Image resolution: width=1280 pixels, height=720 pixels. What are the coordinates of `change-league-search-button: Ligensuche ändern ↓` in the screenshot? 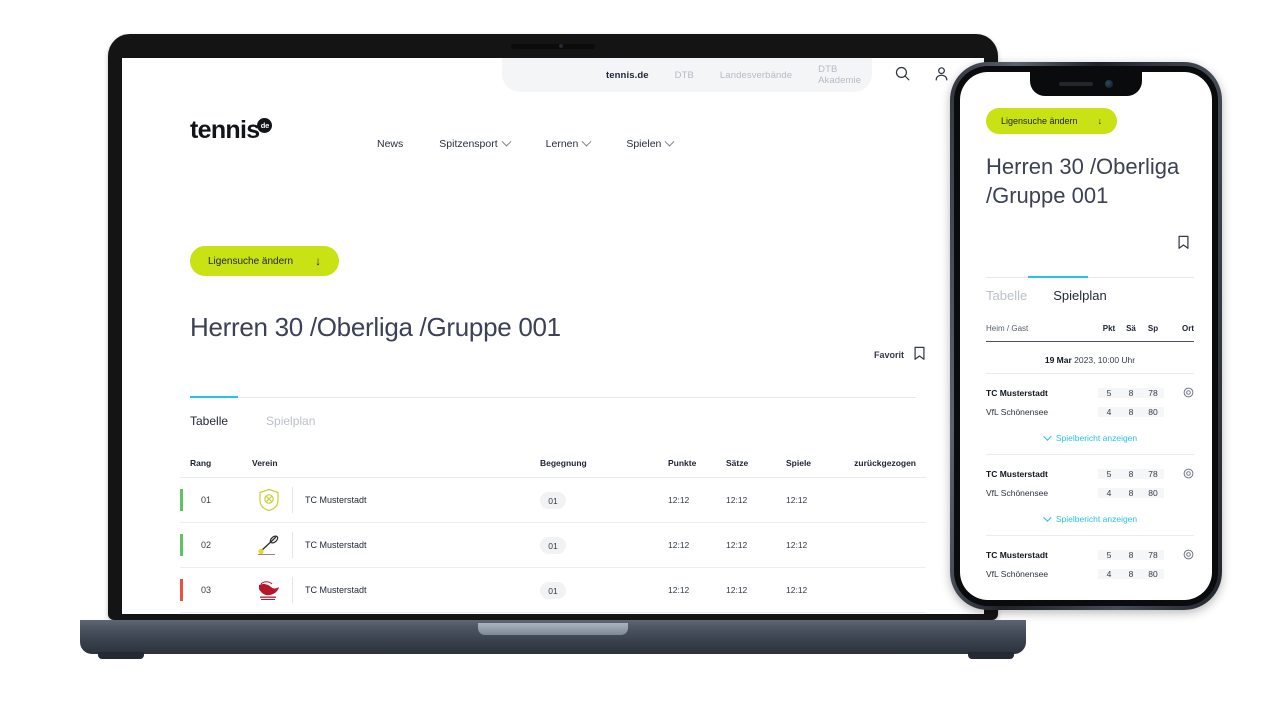 It's located at (265, 261).